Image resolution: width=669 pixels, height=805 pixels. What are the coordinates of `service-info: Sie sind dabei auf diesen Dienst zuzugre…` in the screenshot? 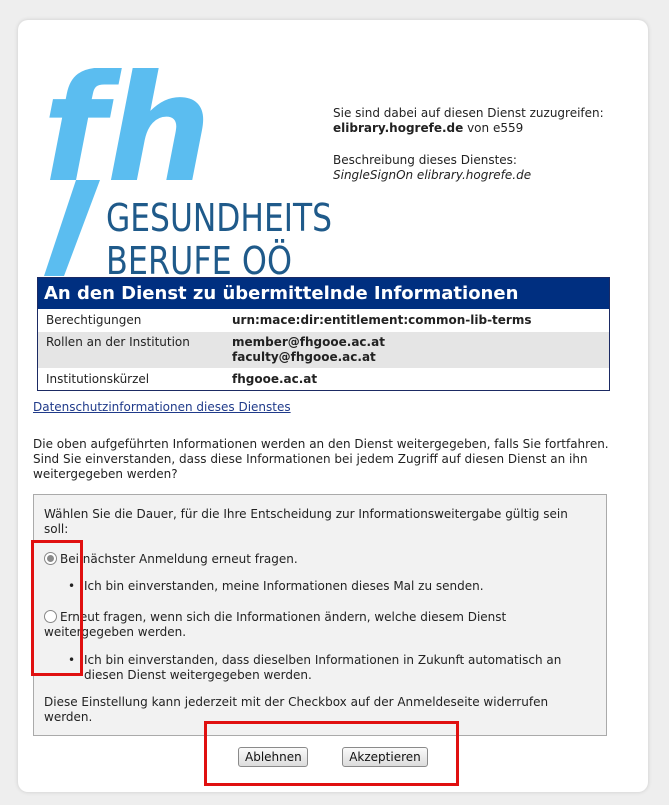 It's located at (483, 144).